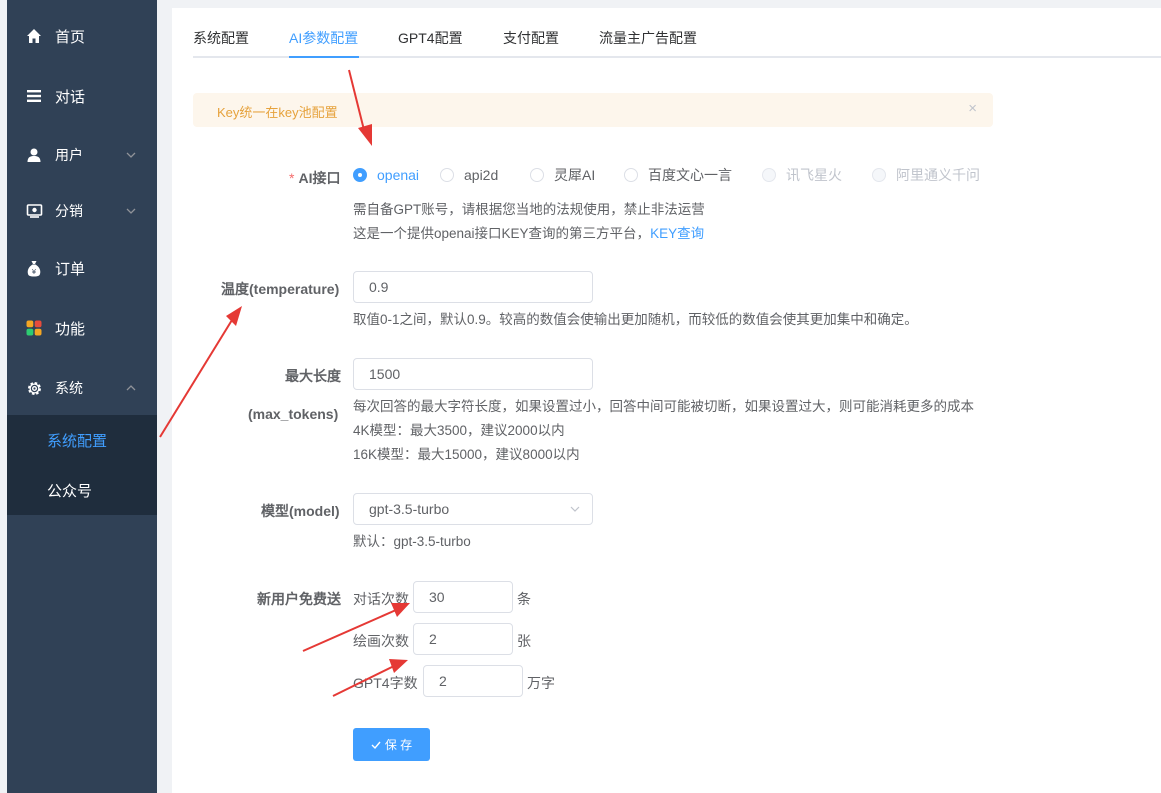  I want to click on tab-bar: 系统配置 AI参数配置 GPT4配置 支付配置 流量主广告配置, so click(677, 33).